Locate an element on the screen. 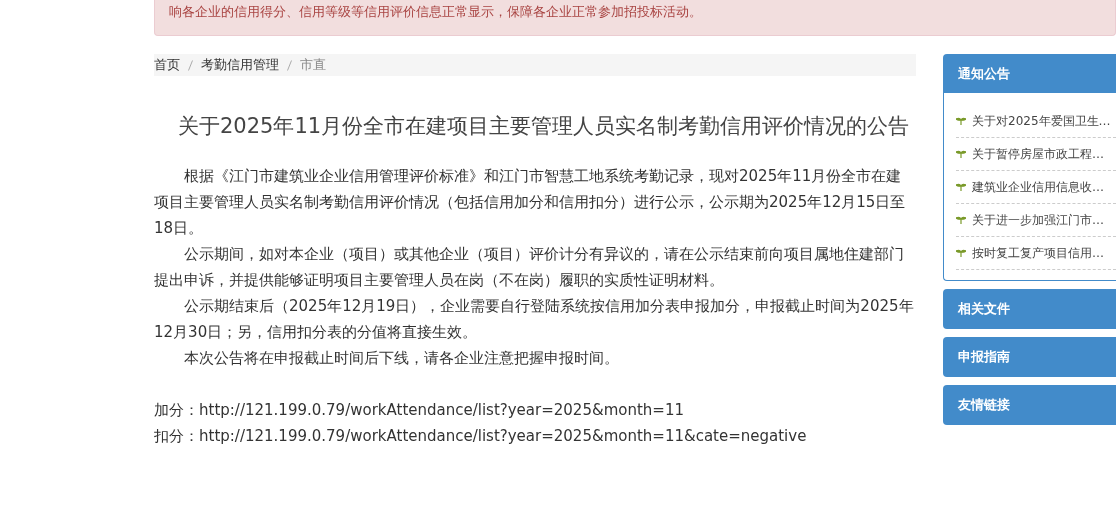 Image resolution: width=1116 pixels, height=527 pixels. link-line: 扣分：http://121.199.0.79/workAttendance/list?year=2025&month=11&cate=negative is located at coordinates (481, 436).